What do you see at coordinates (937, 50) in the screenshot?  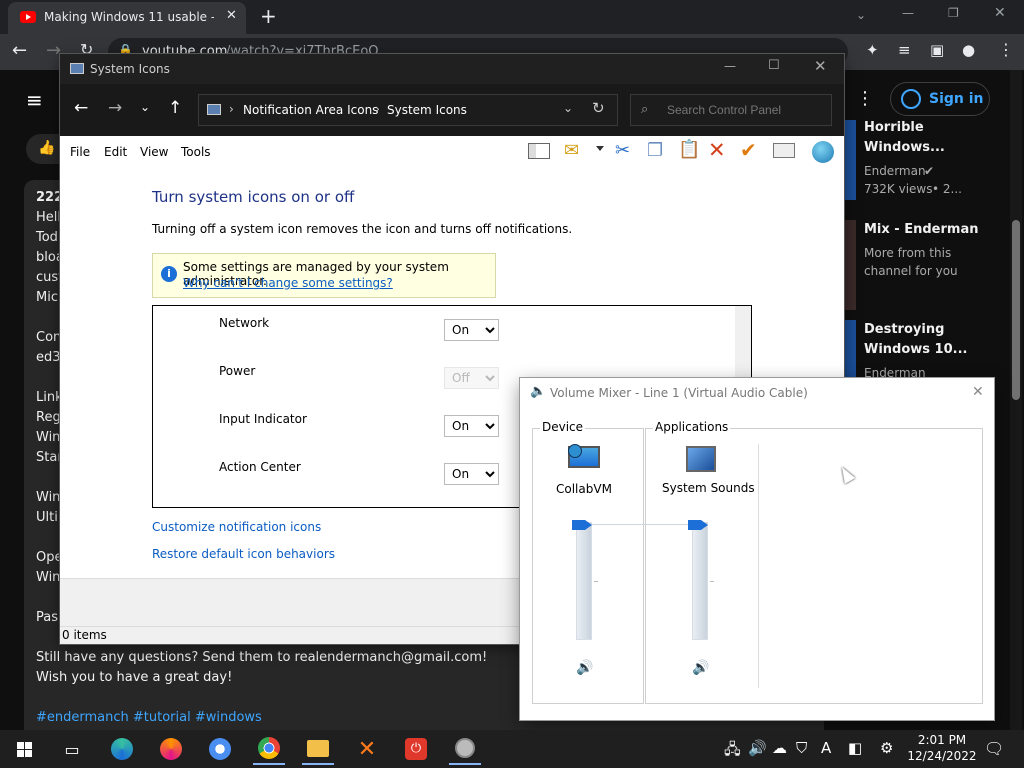 I see `side-panel-icon: ▣` at bounding box center [937, 50].